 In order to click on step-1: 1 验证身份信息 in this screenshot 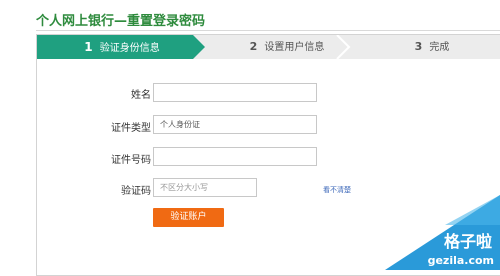, I will do `click(122, 47)`.